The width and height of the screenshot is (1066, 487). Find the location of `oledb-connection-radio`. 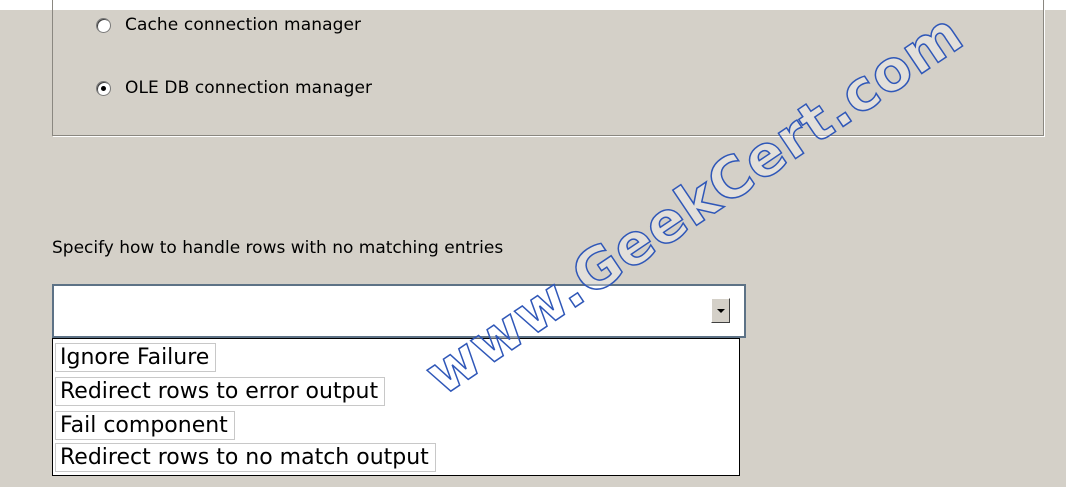

oledb-connection-radio is located at coordinates (103, 88).